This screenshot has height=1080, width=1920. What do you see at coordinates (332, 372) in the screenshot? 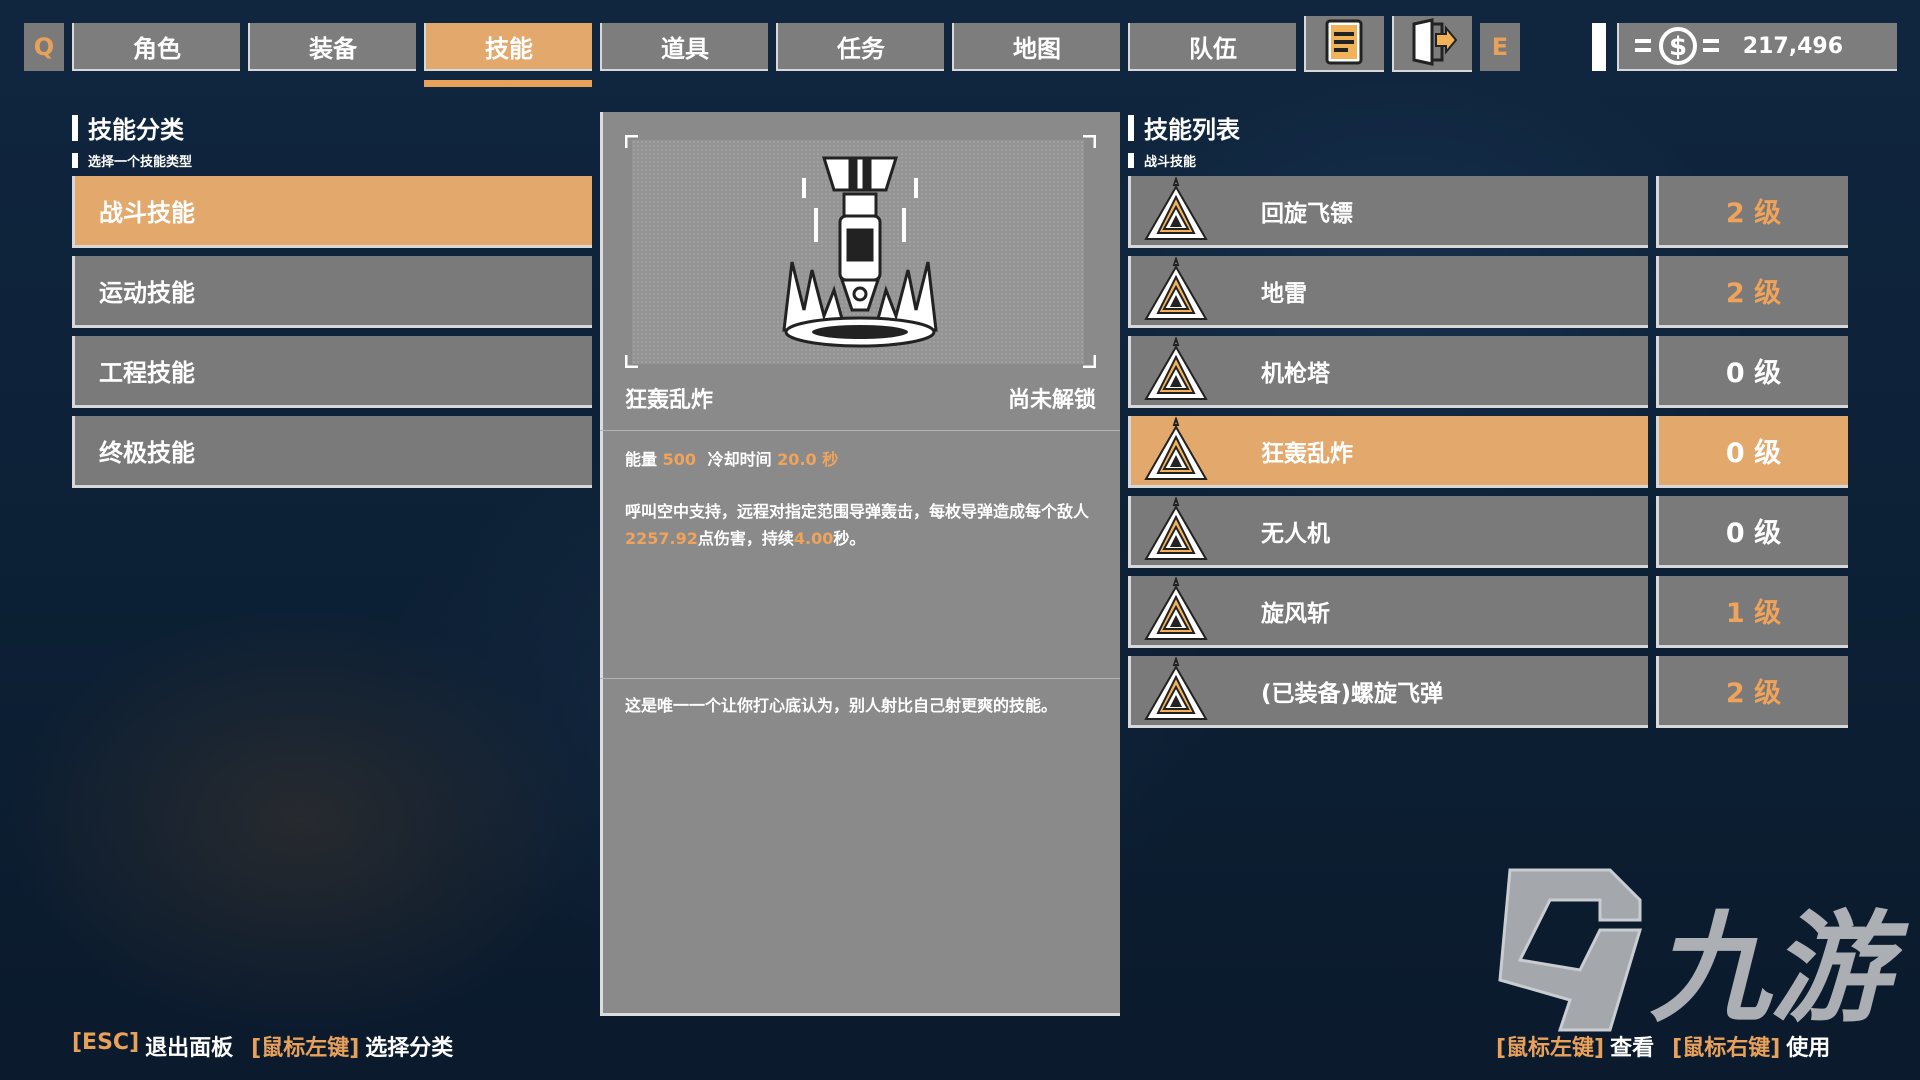
I see `category-engineering: 工程技能` at bounding box center [332, 372].